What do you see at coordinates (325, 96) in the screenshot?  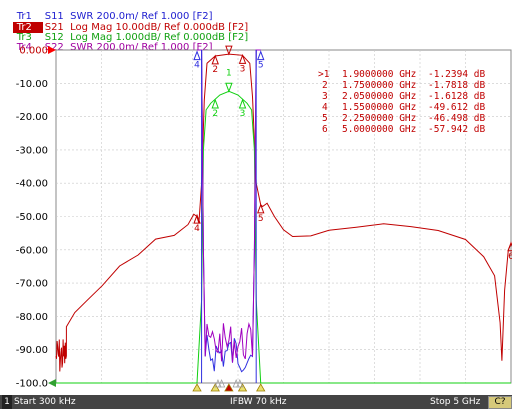 I see `marker-label: 3` at bounding box center [325, 96].